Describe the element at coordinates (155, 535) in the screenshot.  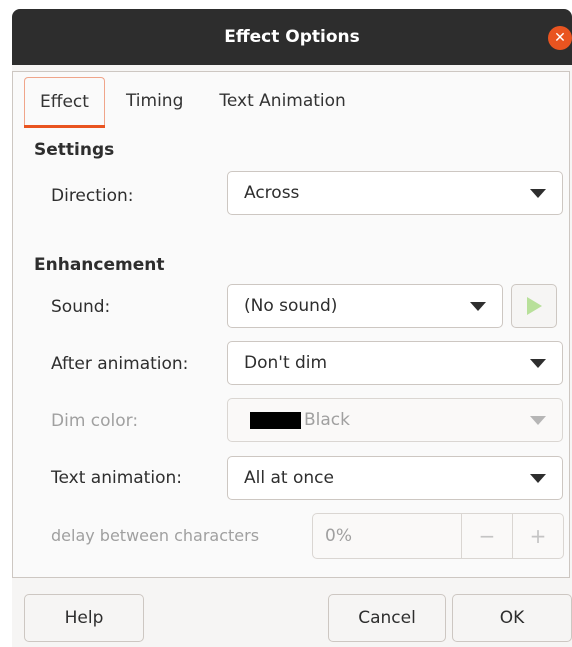
I see `delay-label: delay between characters` at that location.